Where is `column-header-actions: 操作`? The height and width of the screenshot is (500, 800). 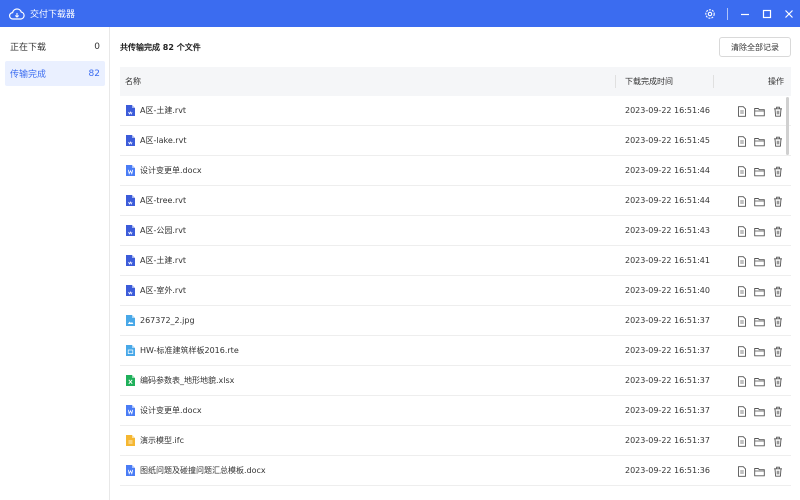 column-header-actions: 操作 is located at coordinates (776, 81).